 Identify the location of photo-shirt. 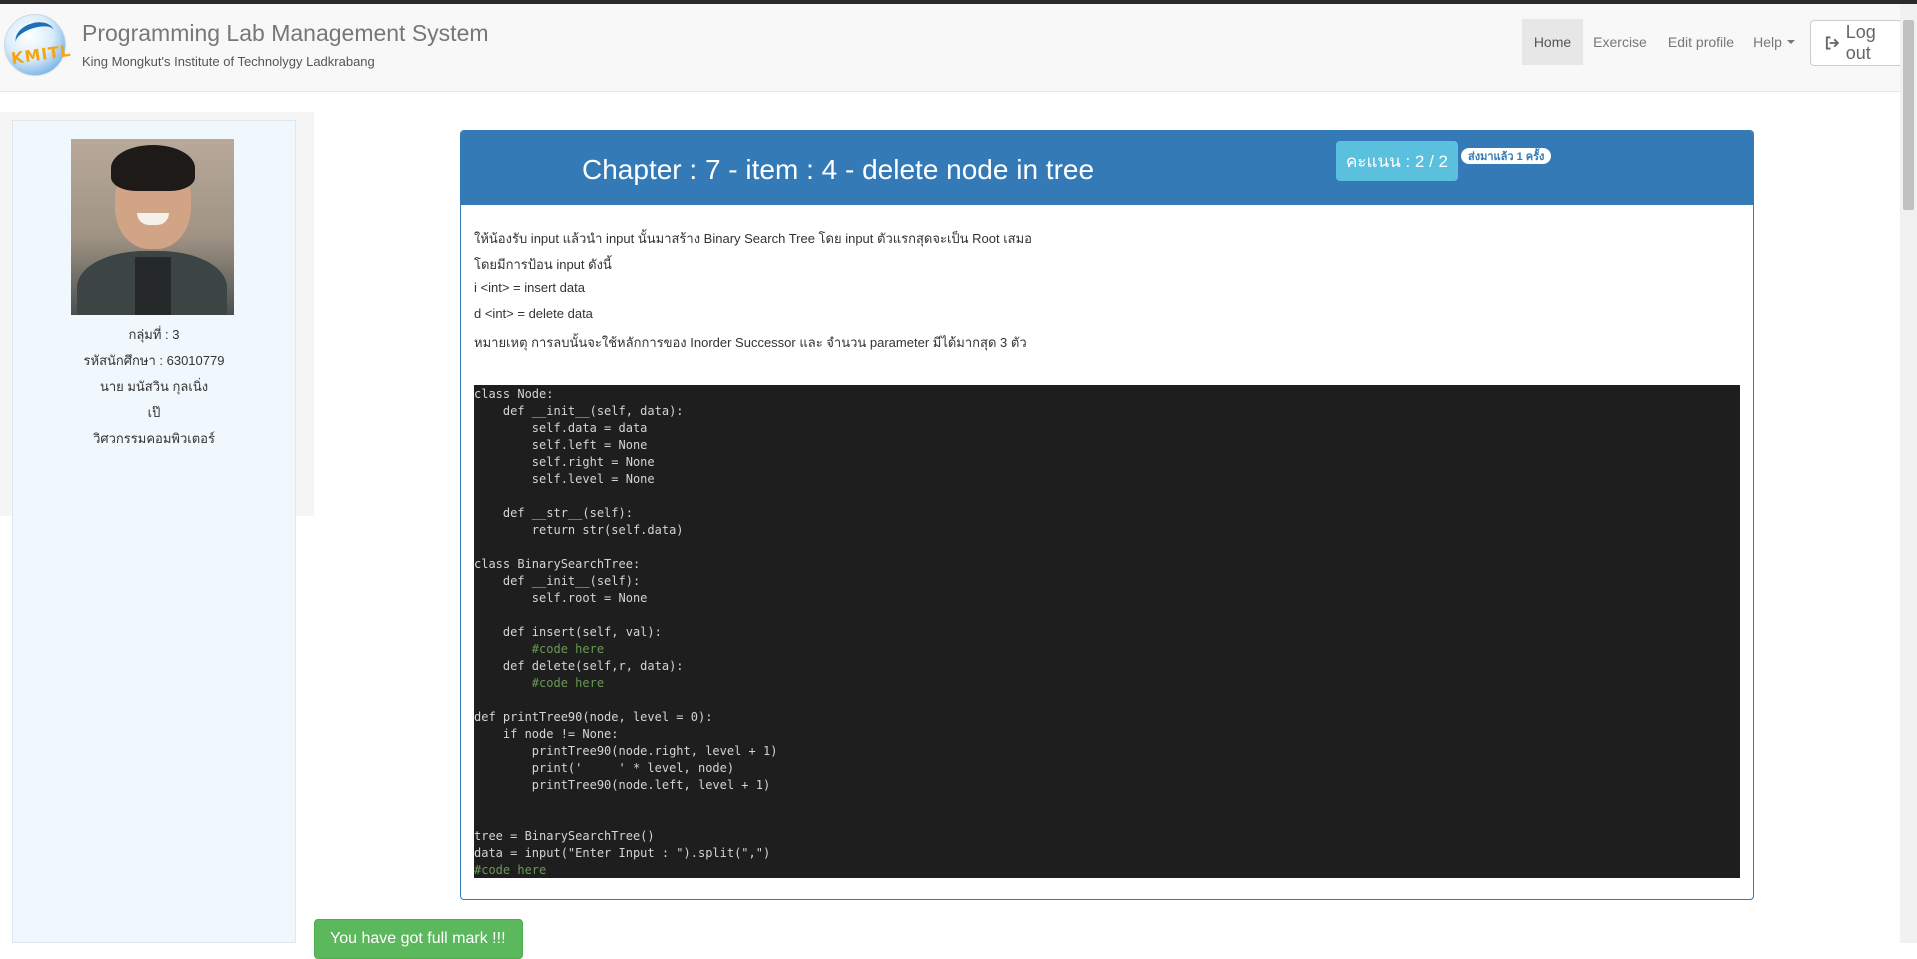
(153, 286).